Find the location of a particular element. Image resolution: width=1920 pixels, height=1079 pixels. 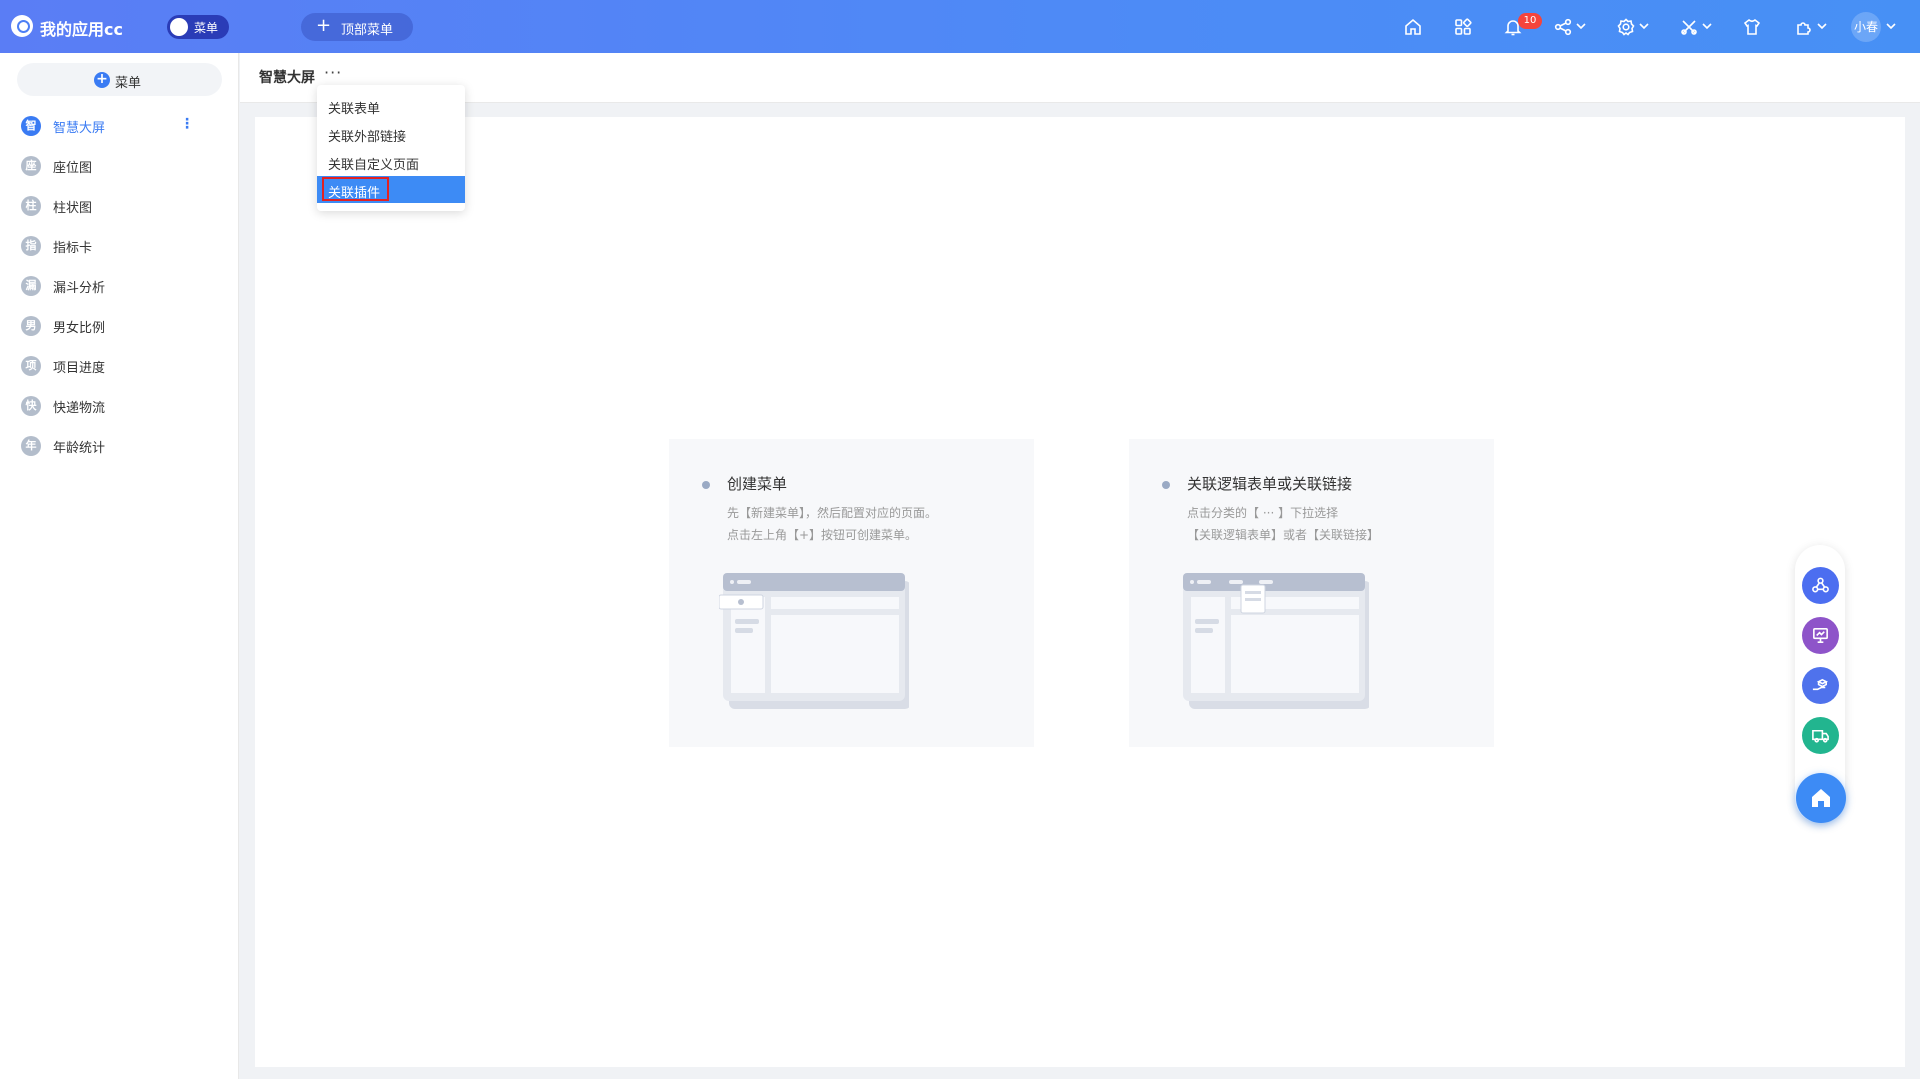

sidebar-item-label: 年龄统计 is located at coordinates (79, 448).